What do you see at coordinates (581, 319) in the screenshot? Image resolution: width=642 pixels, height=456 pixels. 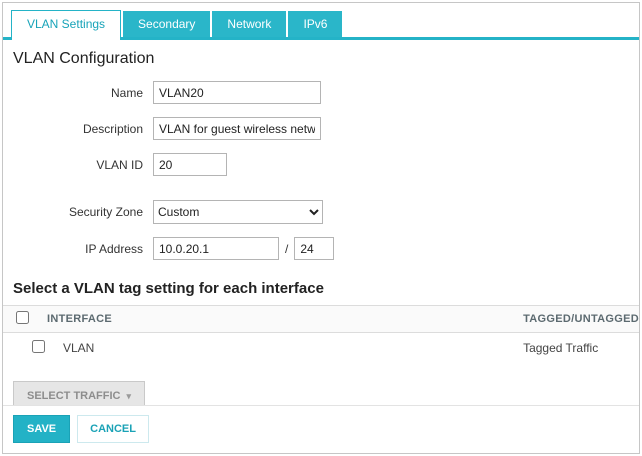 I see `tagged-column-header: TAGGED/UNTAGGED` at bounding box center [581, 319].